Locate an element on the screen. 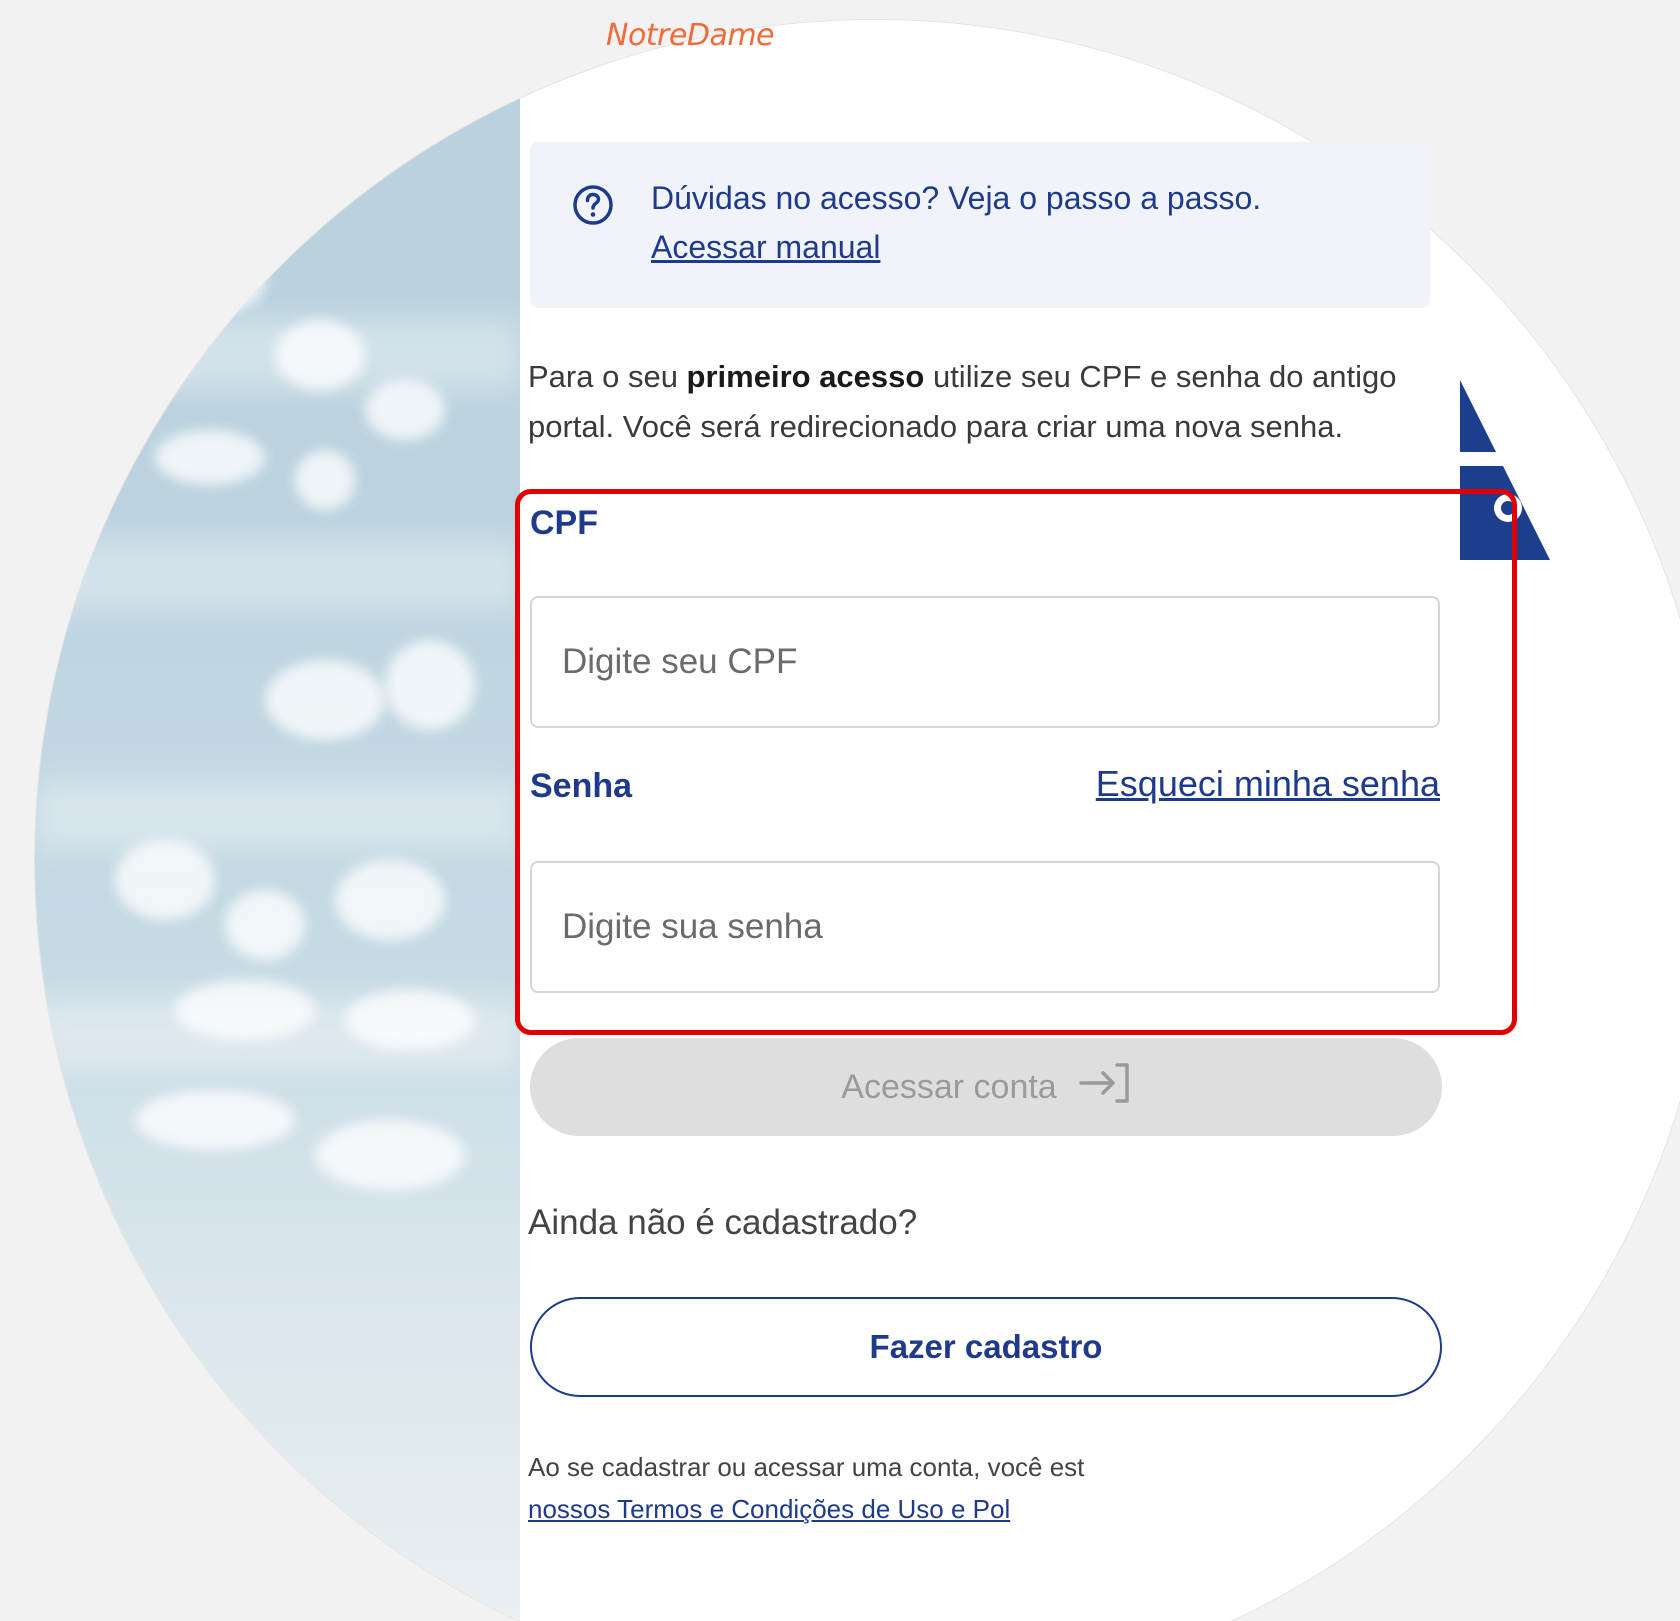 This screenshot has width=1680, height=1621. terms-link: nossos Termos e Condições de Uso e Pol is located at coordinates (769, 1509).